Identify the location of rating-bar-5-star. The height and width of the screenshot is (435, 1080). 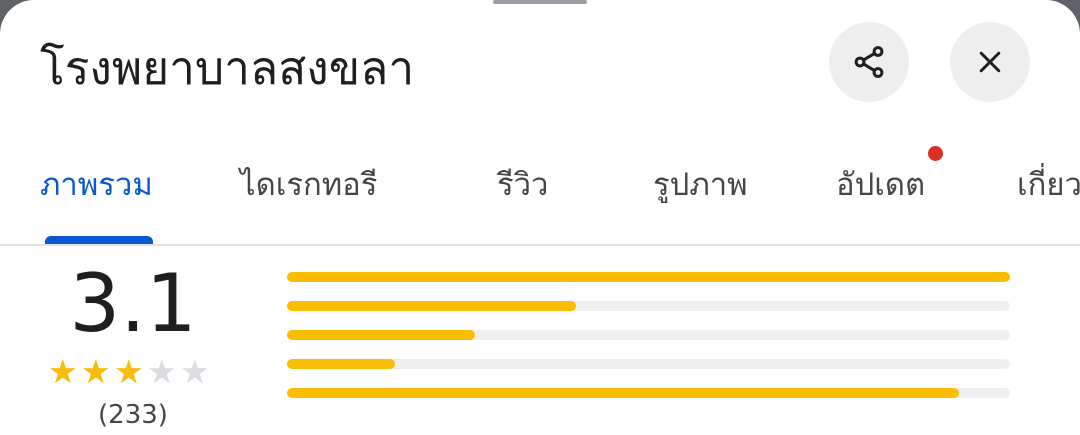
(648, 277).